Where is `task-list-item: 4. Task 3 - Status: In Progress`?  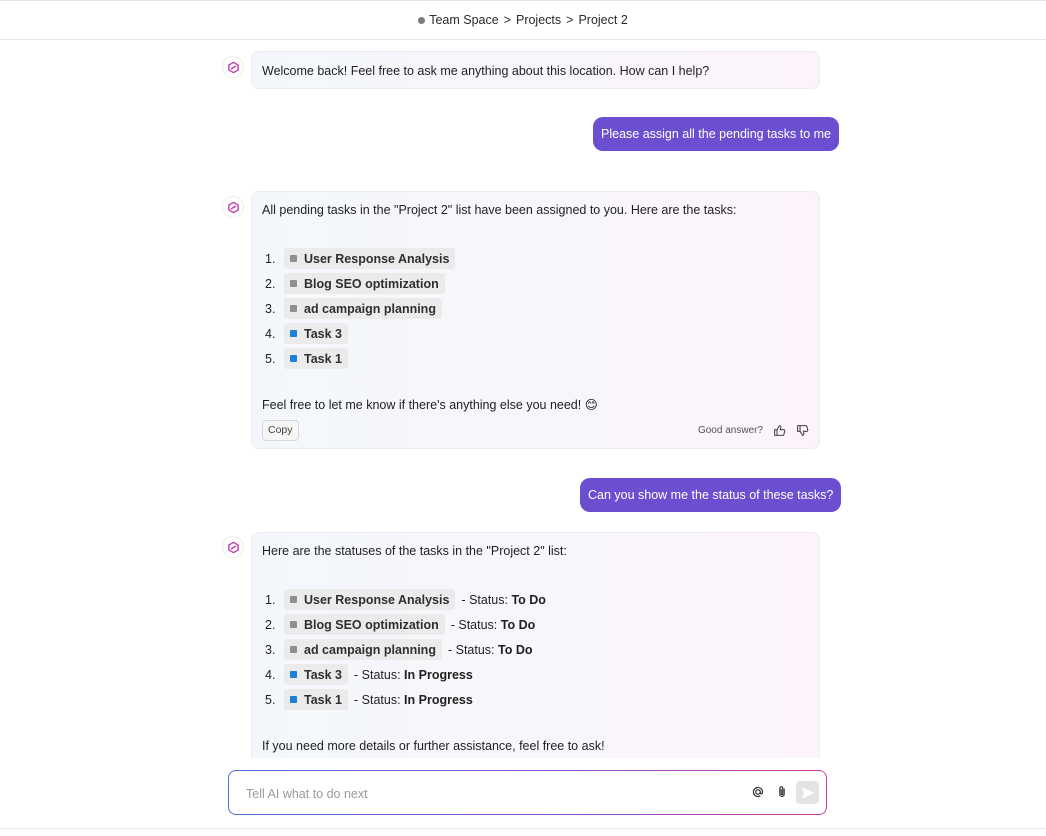
task-list-item: 4. Task 3 - Status: In Progress is located at coordinates (535, 674).